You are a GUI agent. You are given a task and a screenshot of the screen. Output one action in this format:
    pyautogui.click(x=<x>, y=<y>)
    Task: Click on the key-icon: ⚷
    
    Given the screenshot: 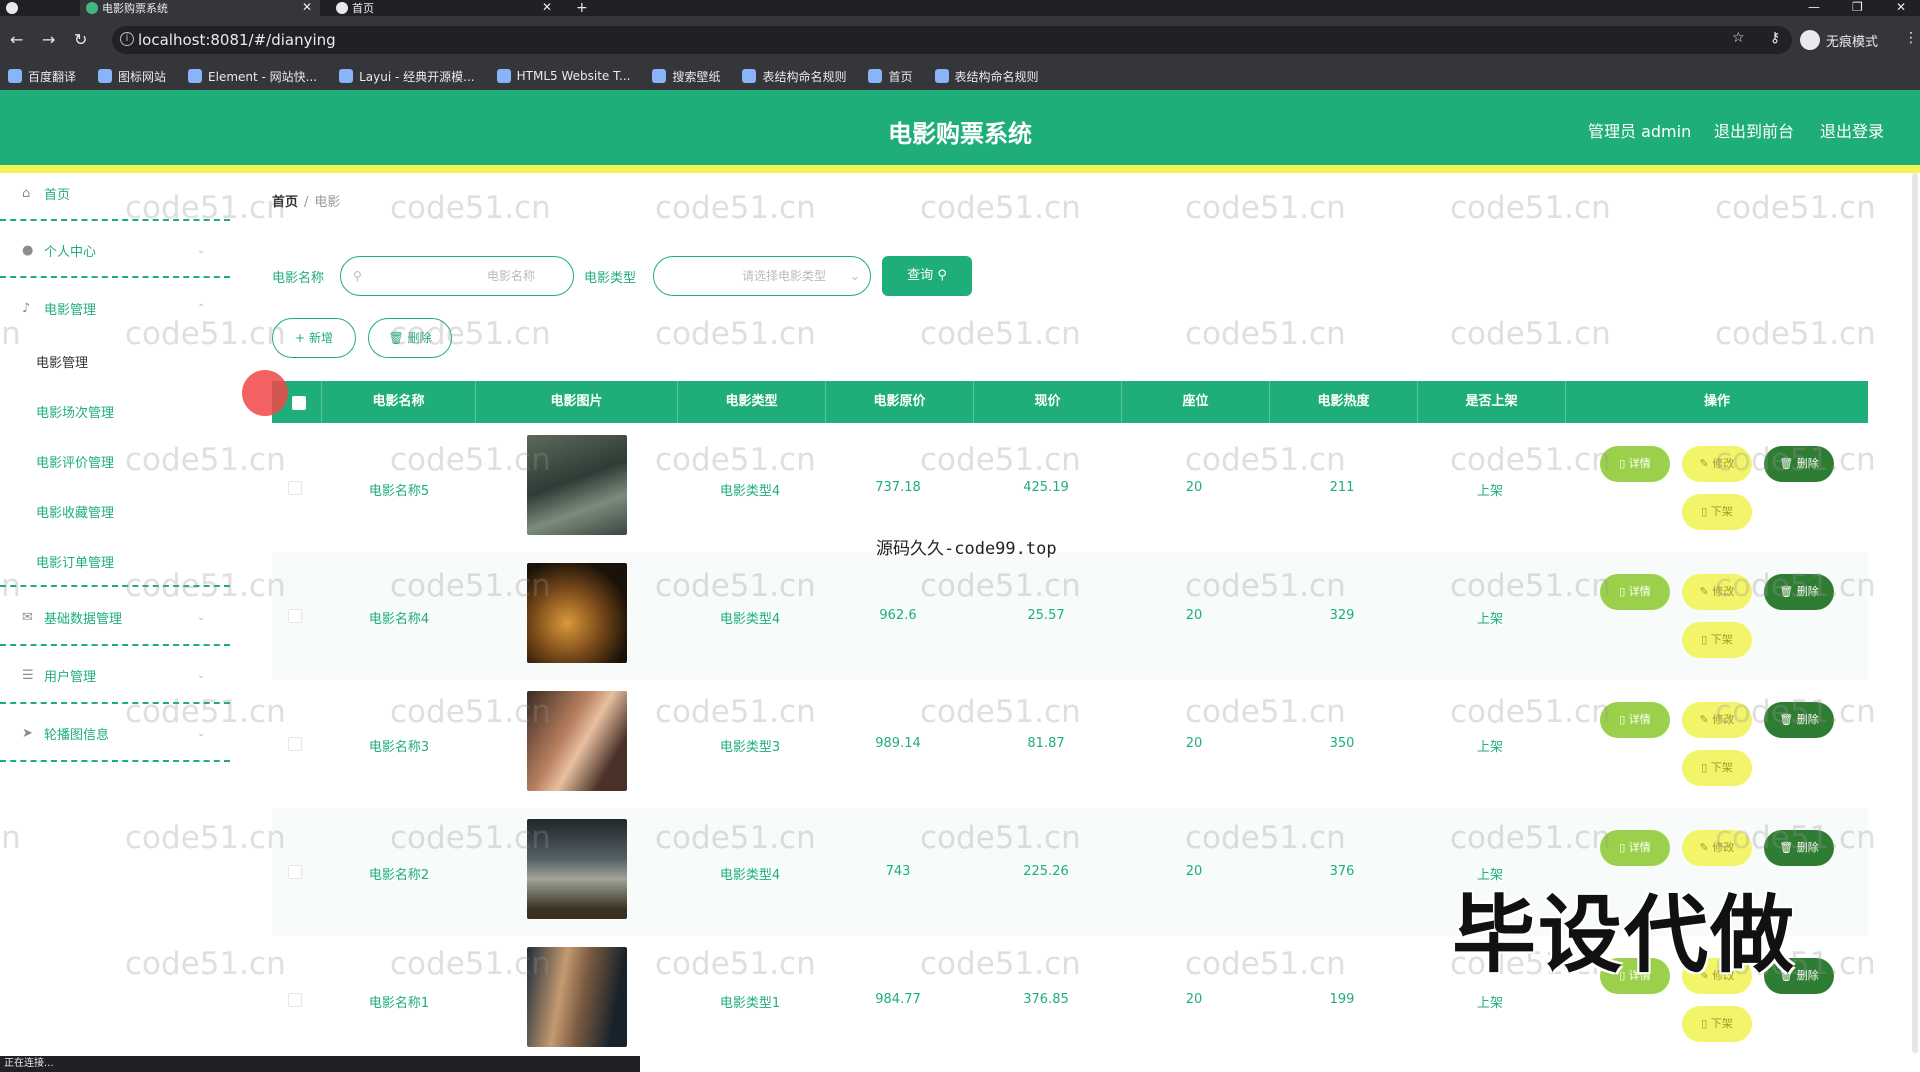 What is the action you would take?
    pyautogui.click(x=1775, y=38)
    